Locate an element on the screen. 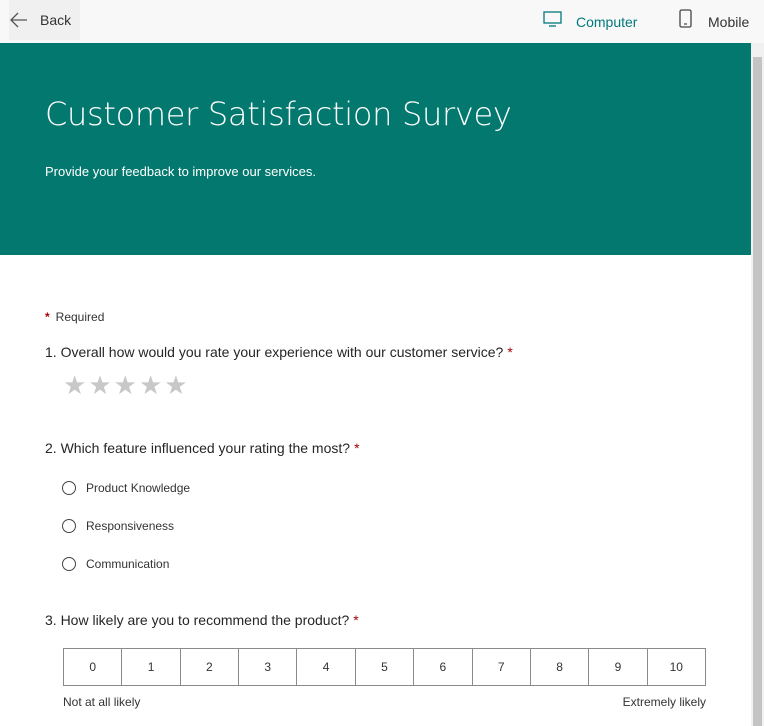  scale-option-7: 7 is located at coordinates (502, 667).